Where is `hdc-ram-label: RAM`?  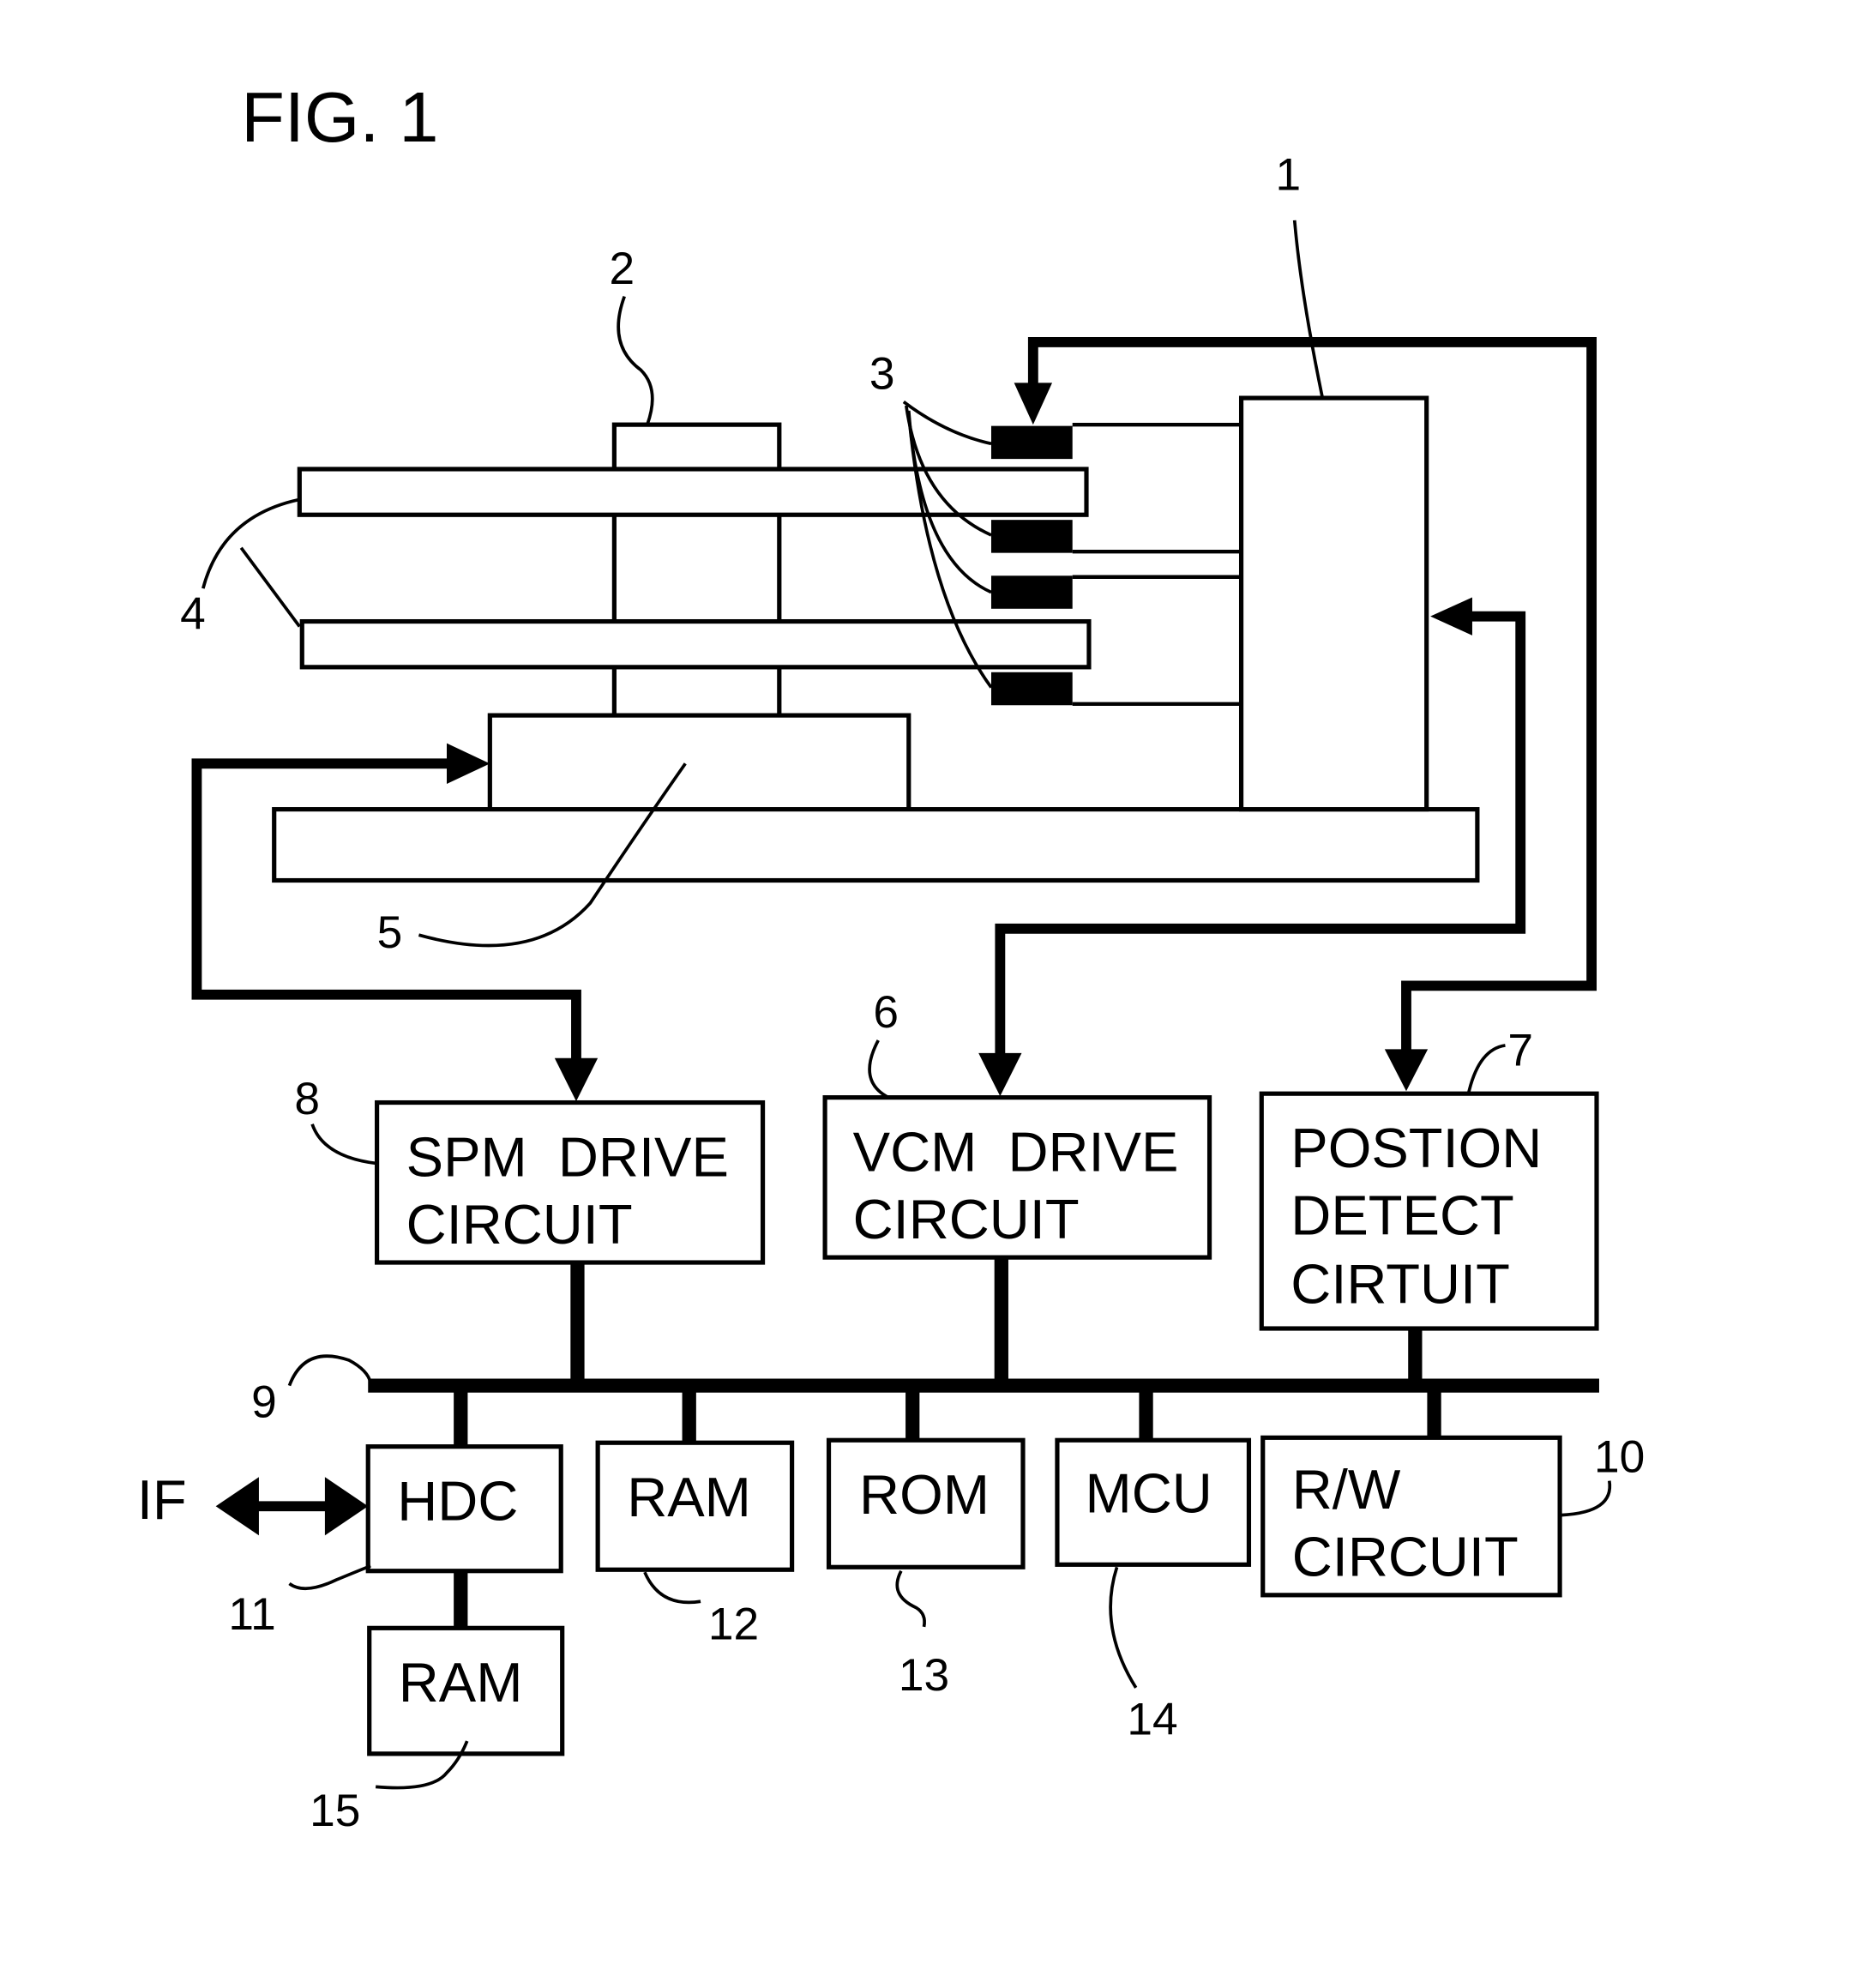 hdc-ram-label: RAM is located at coordinates (461, 1682).